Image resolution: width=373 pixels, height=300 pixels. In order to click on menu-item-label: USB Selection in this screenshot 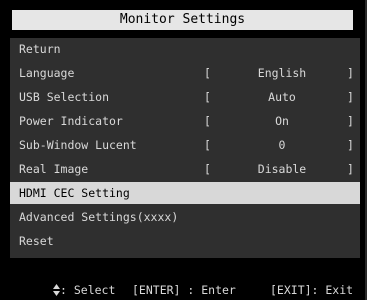, I will do `click(64, 97)`.